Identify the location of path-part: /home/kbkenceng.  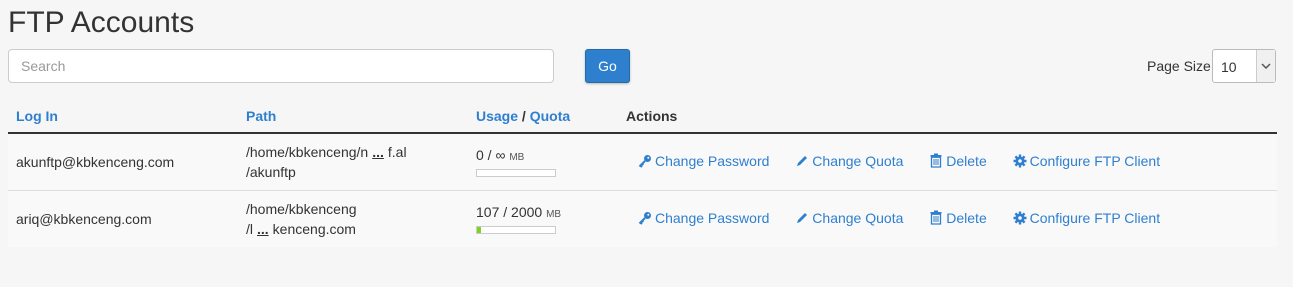
(301, 209).